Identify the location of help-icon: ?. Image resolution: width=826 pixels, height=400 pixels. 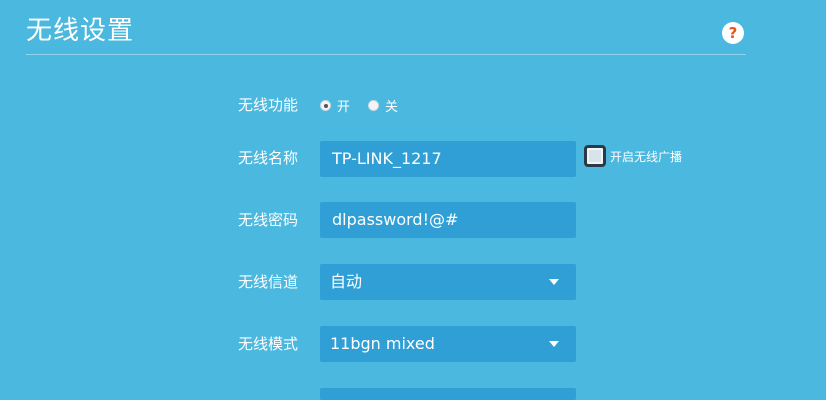
(733, 33).